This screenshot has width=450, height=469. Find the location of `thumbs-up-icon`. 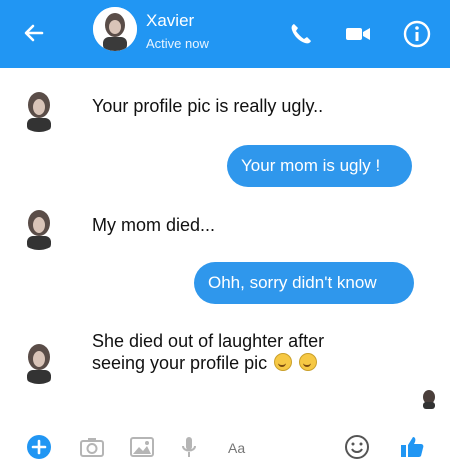

thumbs-up-icon is located at coordinates (412, 447).